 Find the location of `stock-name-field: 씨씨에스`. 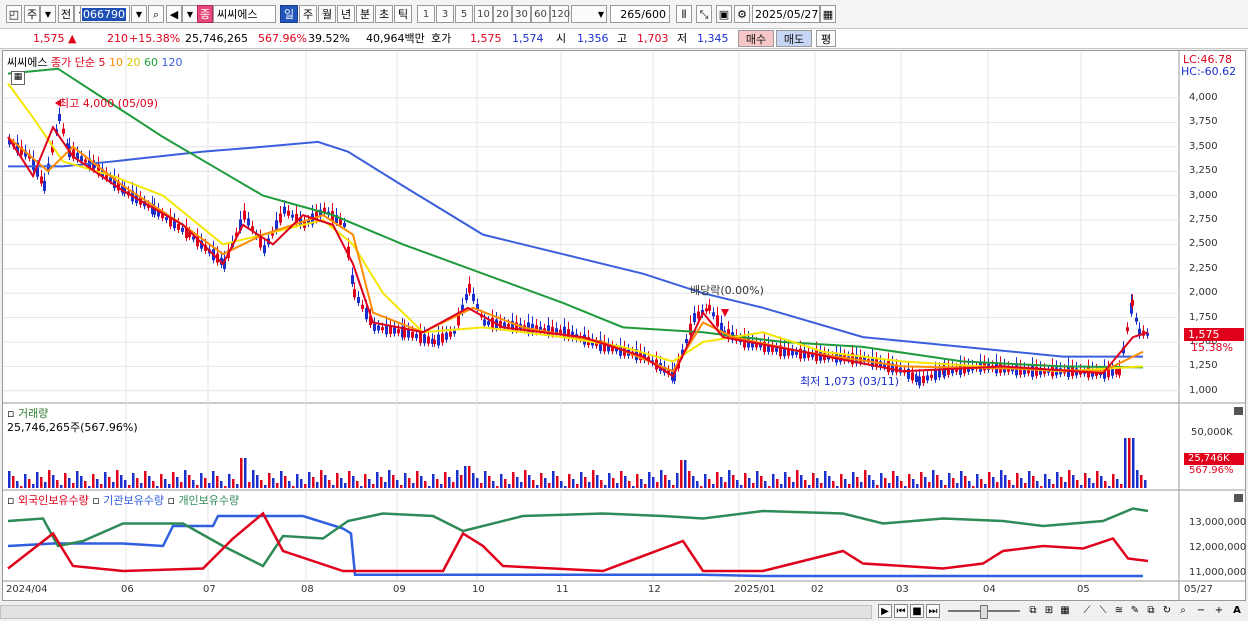

stock-name-field: 씨씨에스 is located at coordinates (244, 14).